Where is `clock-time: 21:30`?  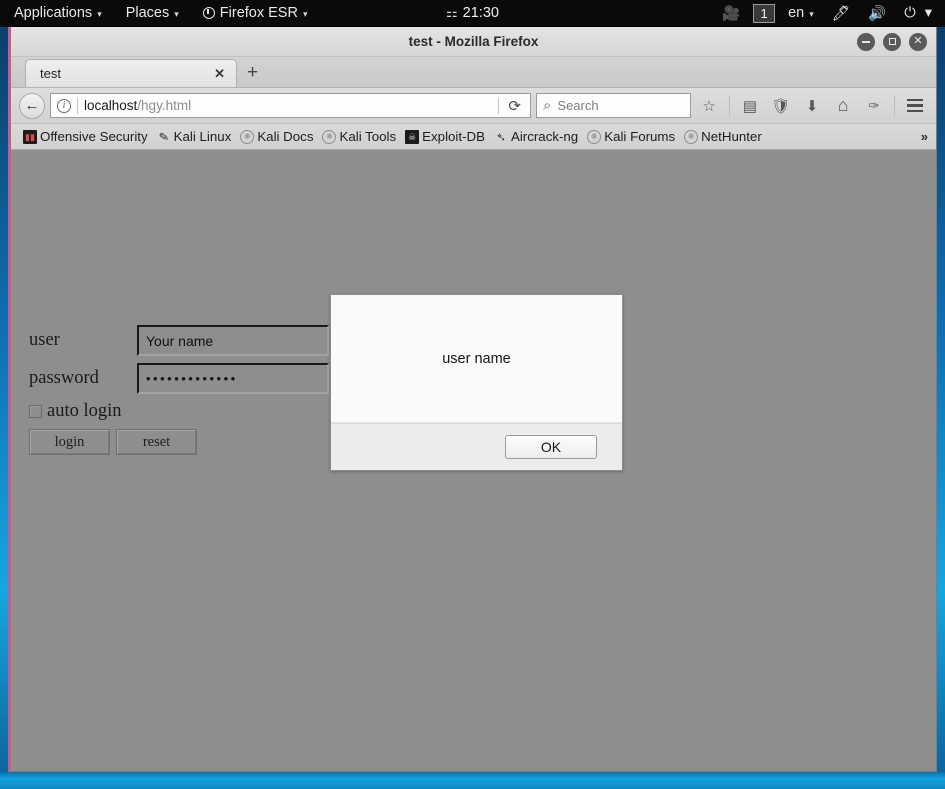
clock-time: 21:30 is located at coordinates (480, 13).